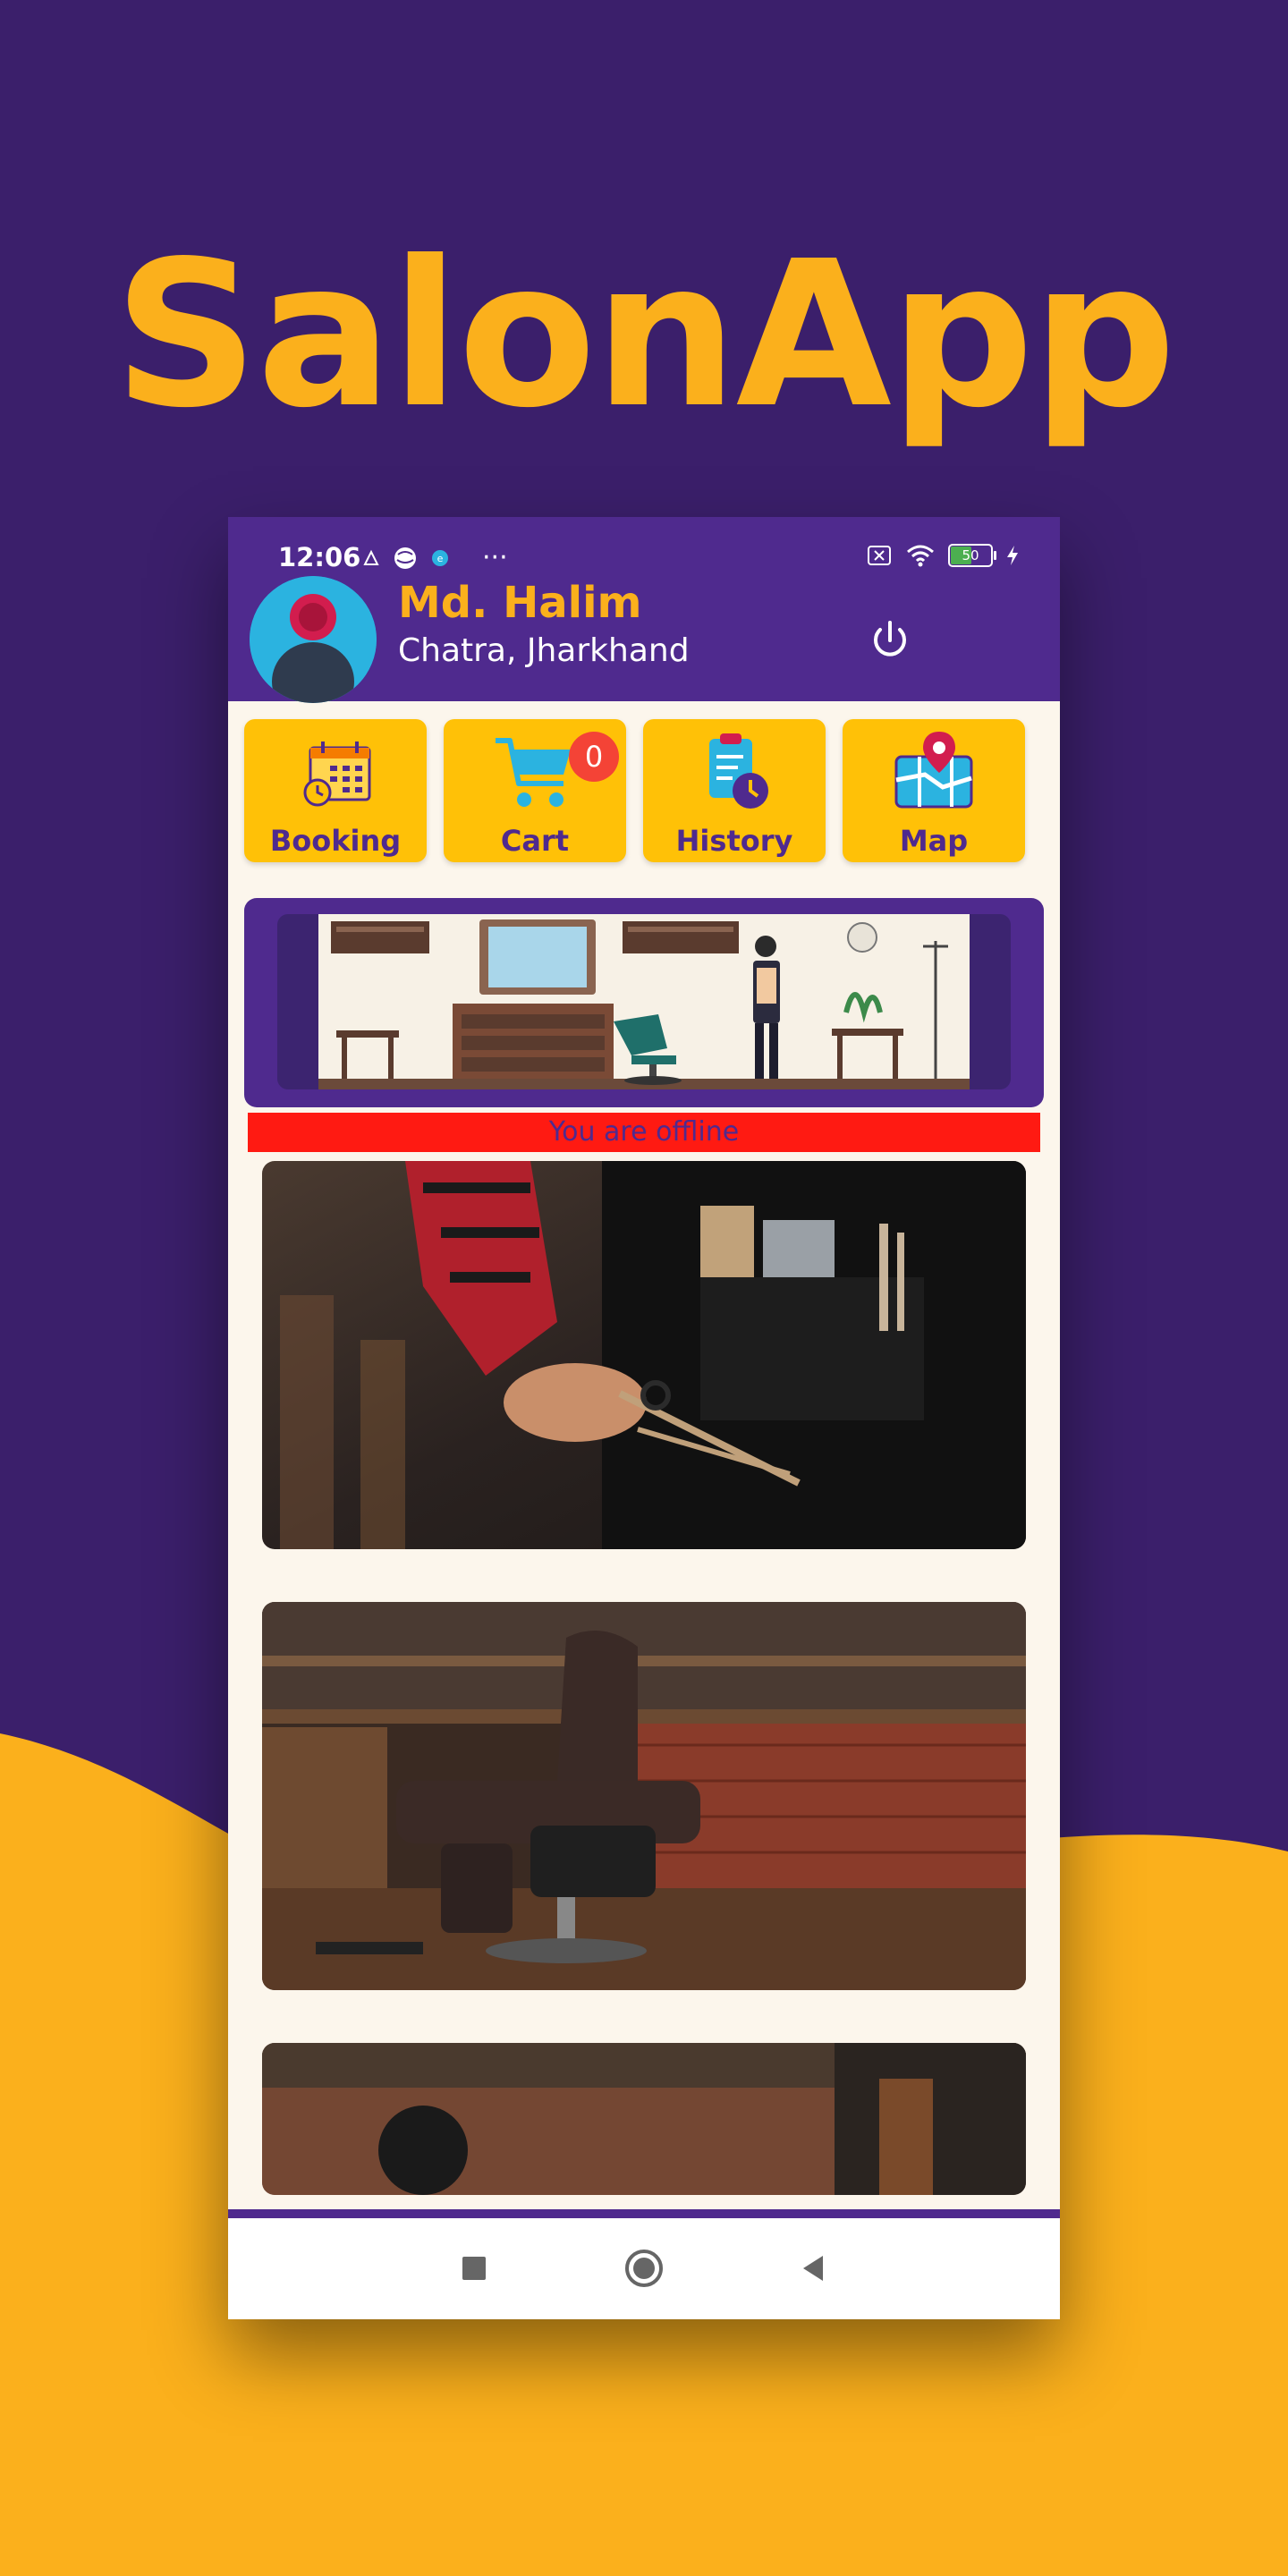 This screenshot has height=2576, width=1288. Describe the element at coordinates (934, 841) in the screenshot. I see `map-label: Map` at that location.